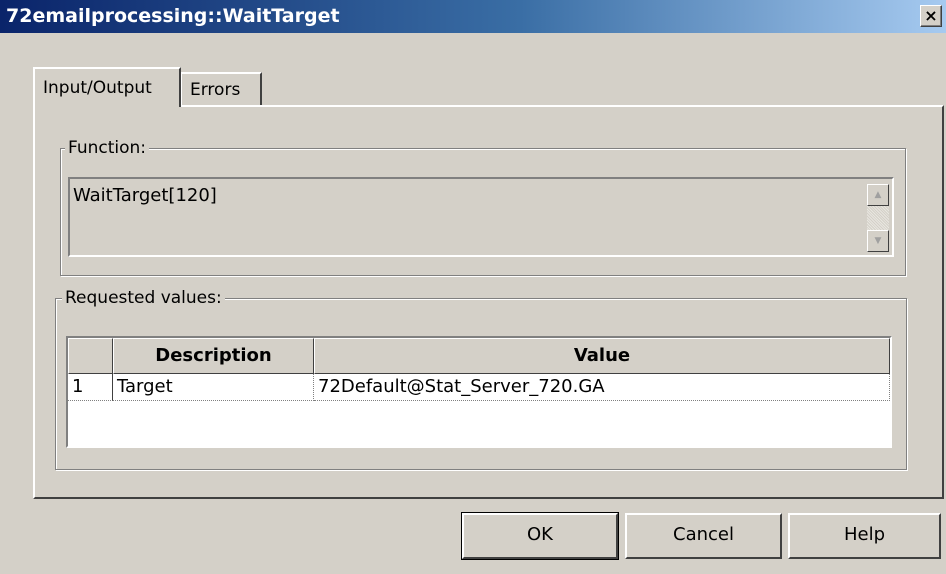 The image size is (946, 574). I want to click on grid-corner-header, so click(90, 356).